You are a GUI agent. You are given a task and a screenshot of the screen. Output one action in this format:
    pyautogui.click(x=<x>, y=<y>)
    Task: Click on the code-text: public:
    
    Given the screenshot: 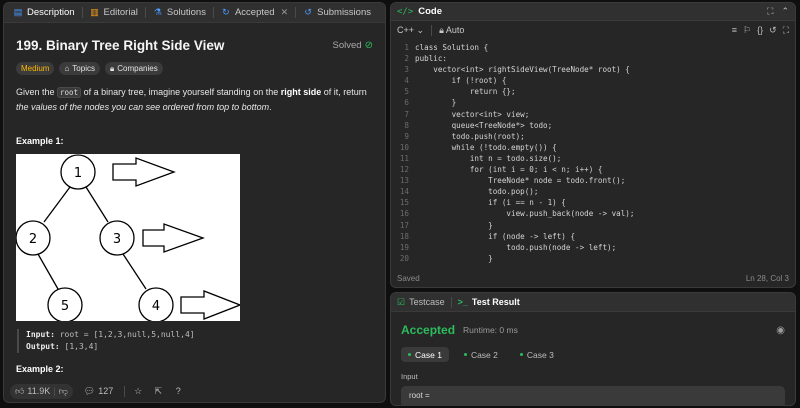 What is the action you would take?
    pyautogui.click(x=431, y=59)
    